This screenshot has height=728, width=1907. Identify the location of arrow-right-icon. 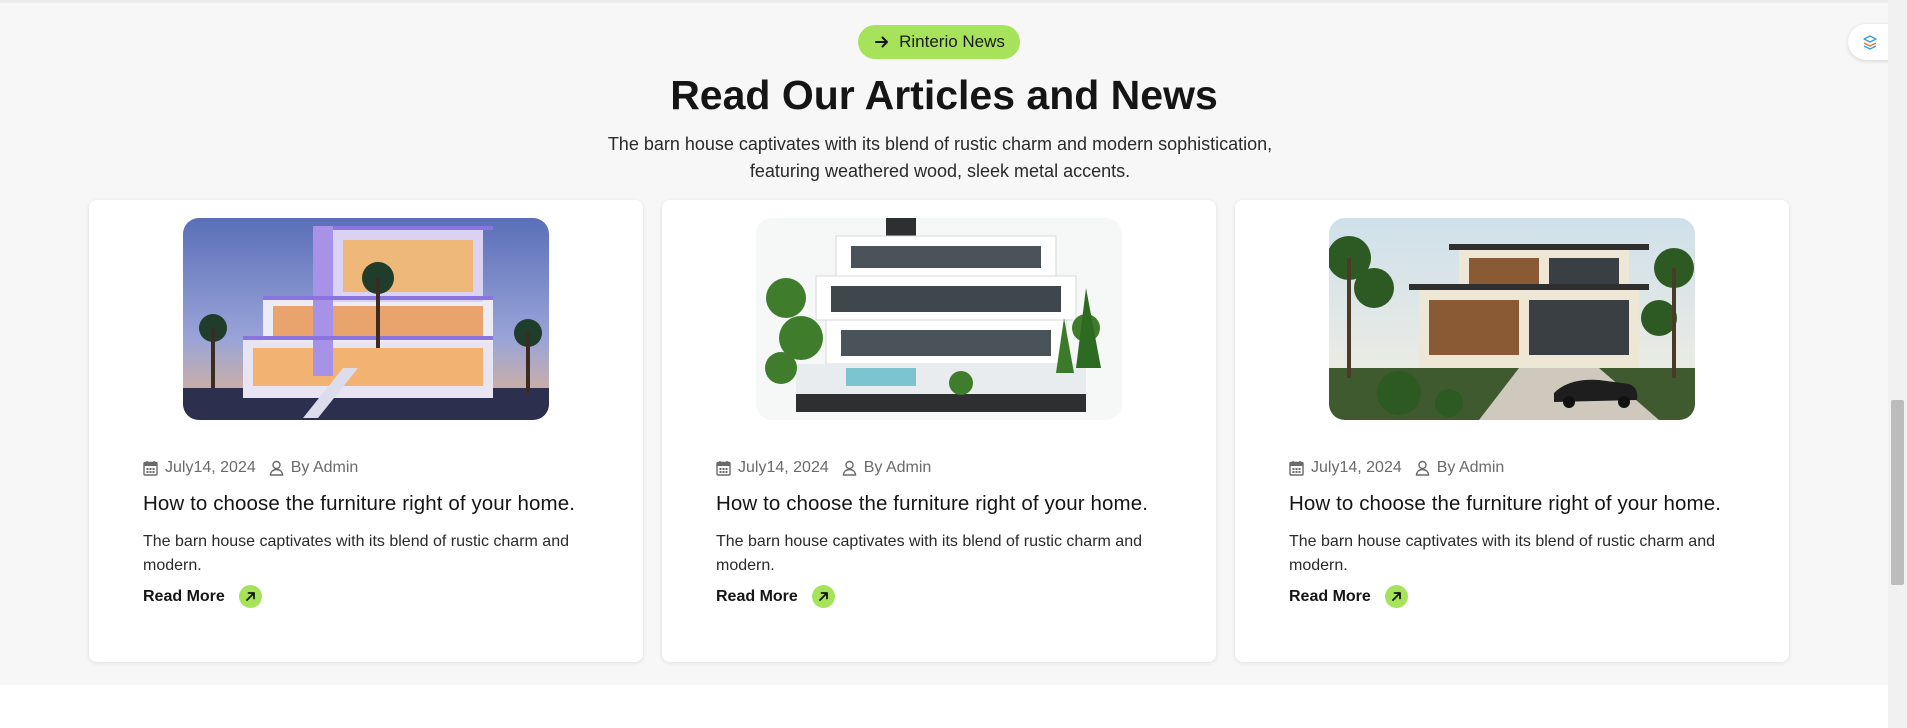
(882, 42).